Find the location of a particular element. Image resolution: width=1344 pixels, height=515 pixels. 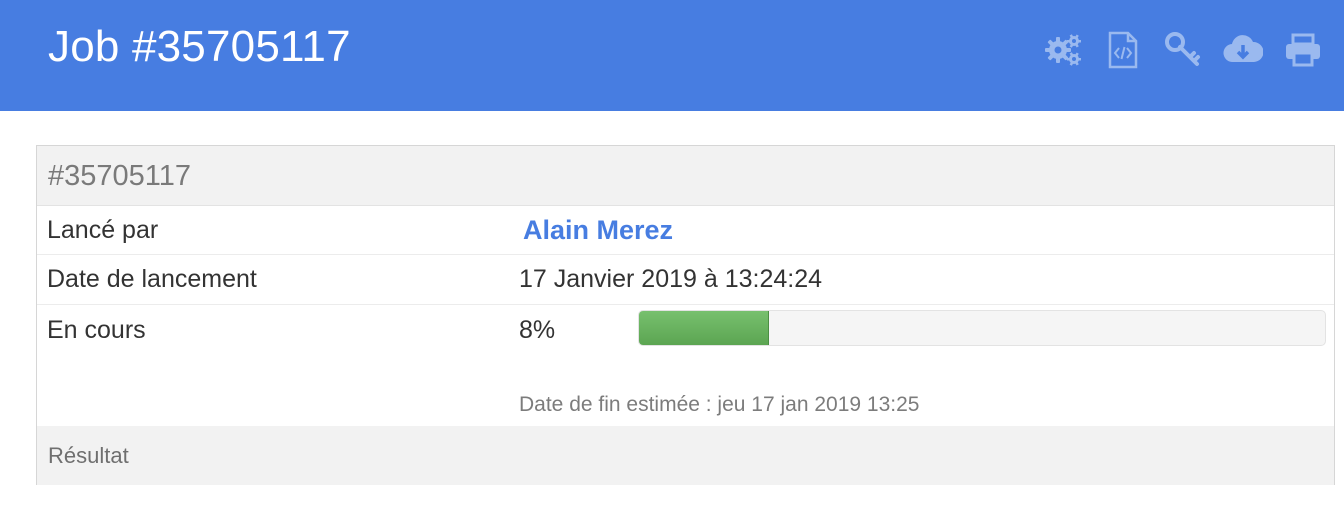

cloud-download-icon is located at coordinates (1243, 50).